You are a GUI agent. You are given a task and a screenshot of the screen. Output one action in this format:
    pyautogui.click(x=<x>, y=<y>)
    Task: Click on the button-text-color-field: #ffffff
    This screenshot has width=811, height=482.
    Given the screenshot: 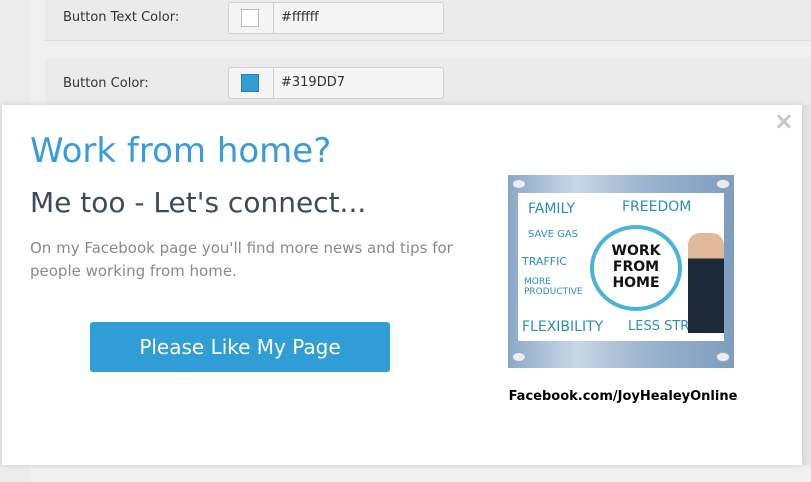 What is the action you would take?
    pyautogui.click(x=336, y=18)
    